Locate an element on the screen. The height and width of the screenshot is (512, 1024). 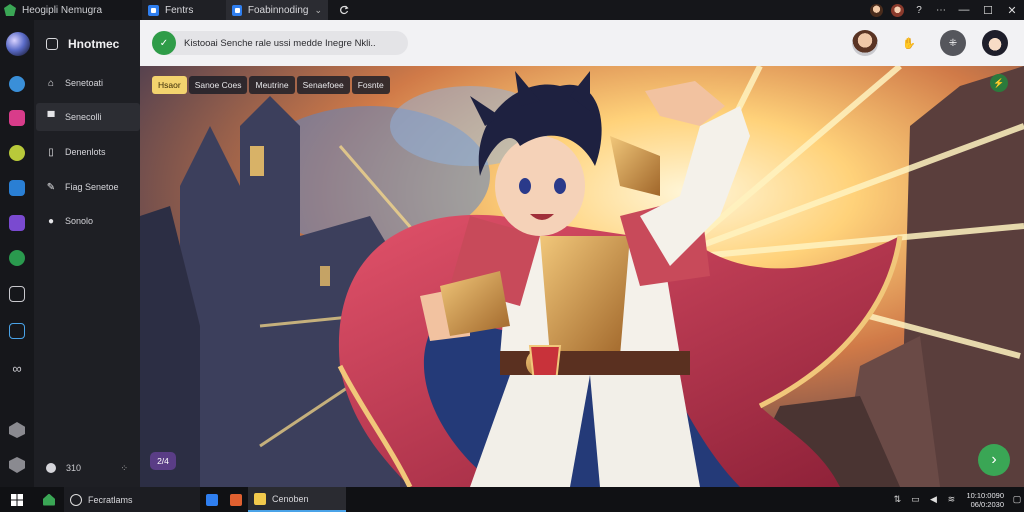
nav-item-edit: ✎ Fiag Senetoe is located at coordinates (88, 187).